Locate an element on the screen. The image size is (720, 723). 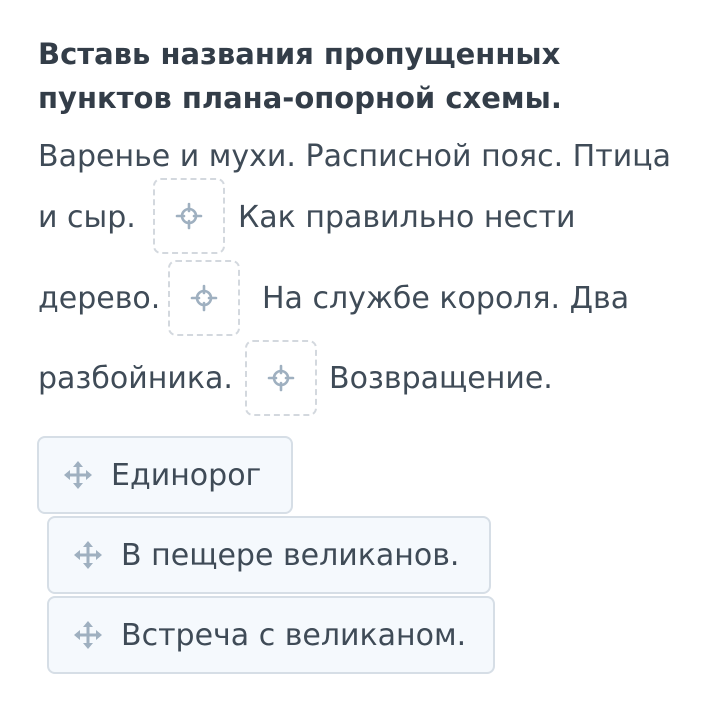
text-line-4b: Возвращение. is located at coordinates (441, 378).